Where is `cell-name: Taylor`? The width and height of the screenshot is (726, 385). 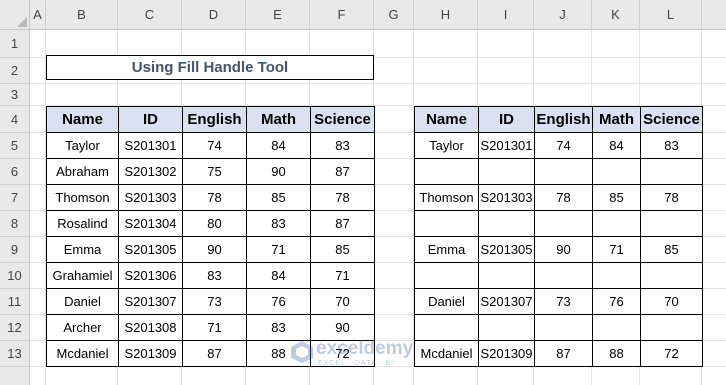 cell-name: Taylor is located at coordinates (446, 145).